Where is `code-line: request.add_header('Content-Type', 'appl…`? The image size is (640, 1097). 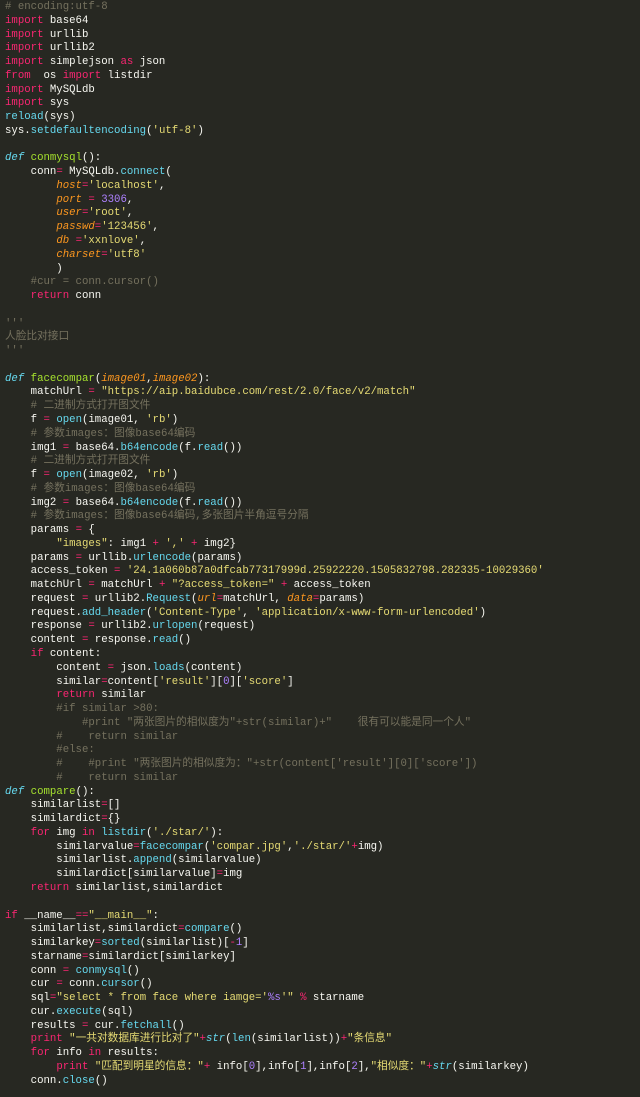 code-line: request.add_header('Content-Type', 'appl… is located at coordinates (320, 614).